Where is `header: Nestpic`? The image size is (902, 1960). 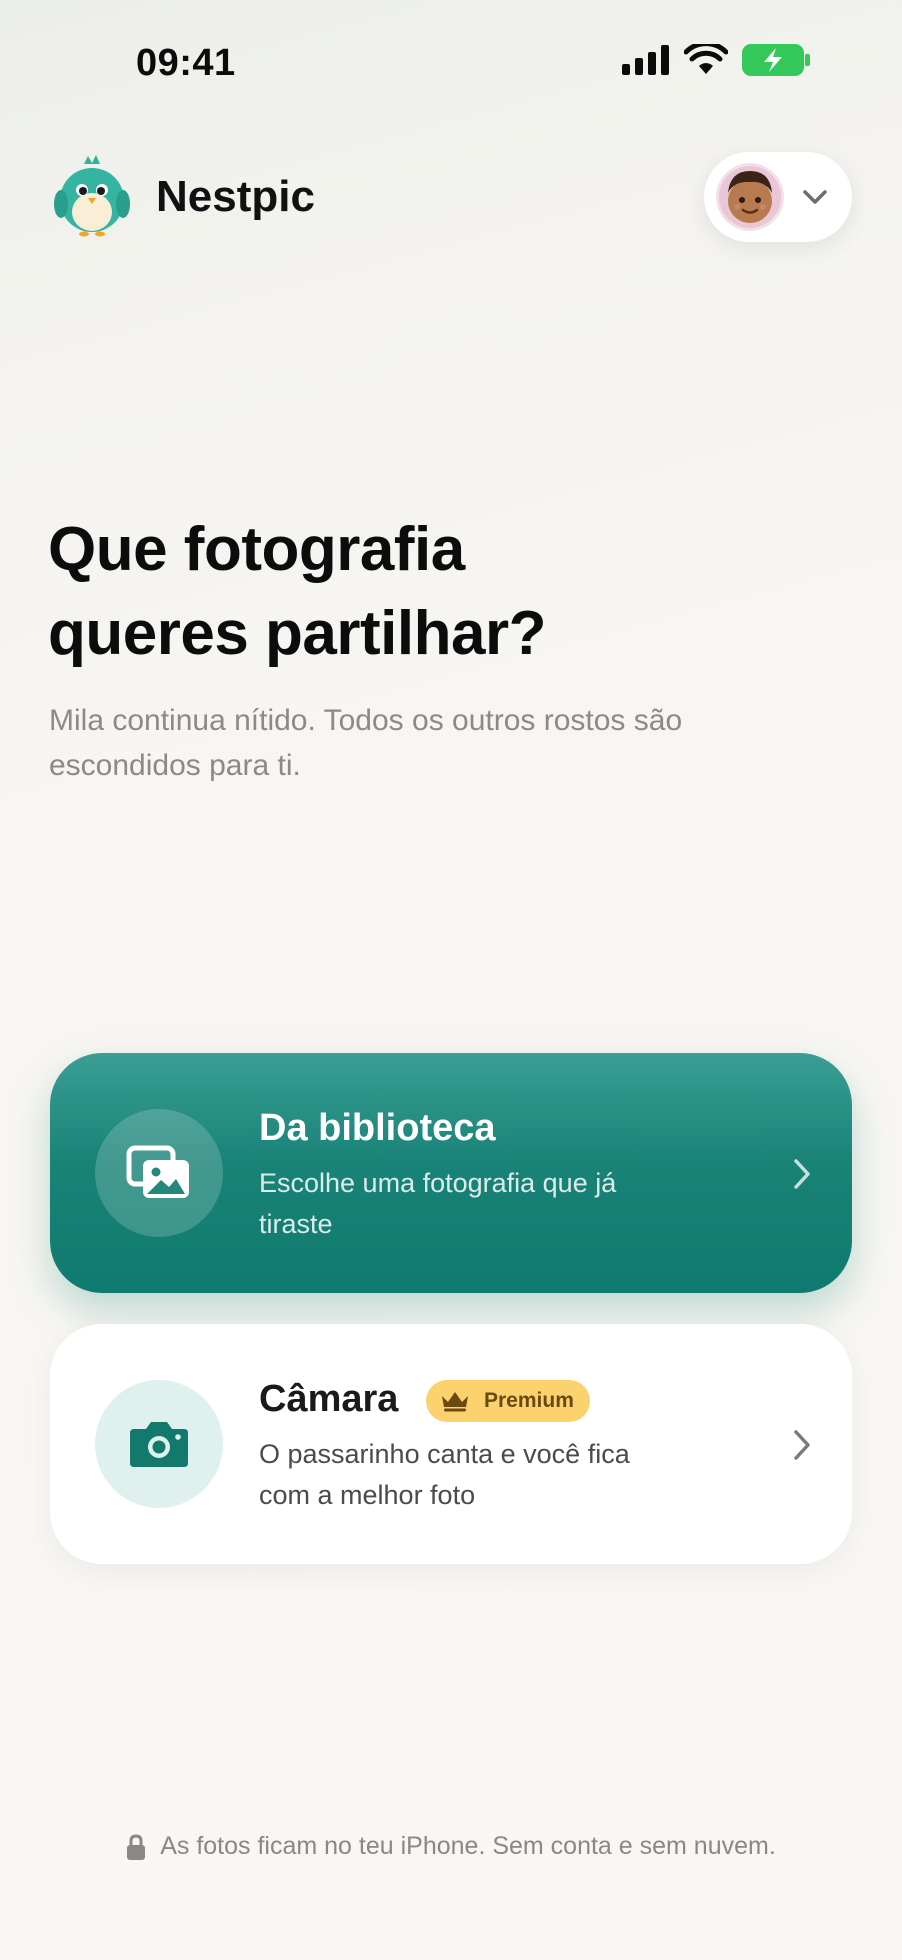 header: Nestpic is located at coordinates (451, 200).